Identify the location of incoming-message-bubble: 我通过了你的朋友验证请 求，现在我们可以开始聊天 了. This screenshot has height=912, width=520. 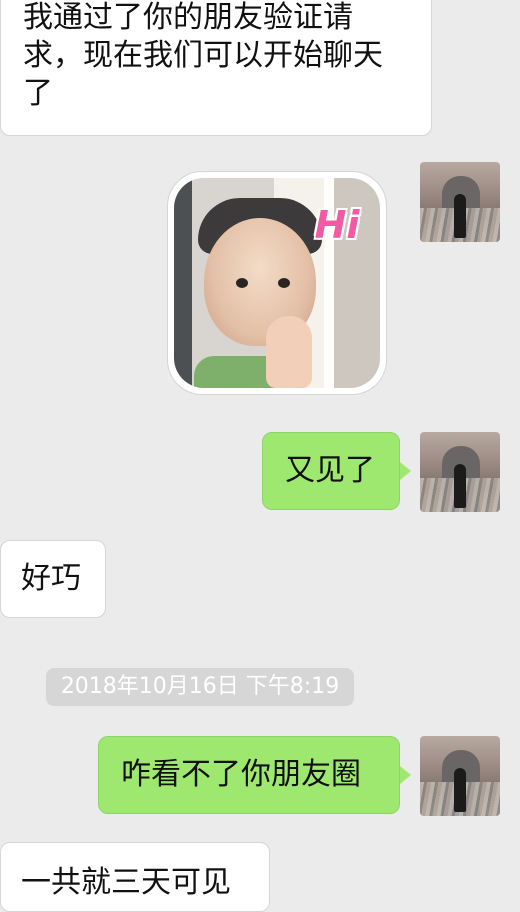
(216, 68).